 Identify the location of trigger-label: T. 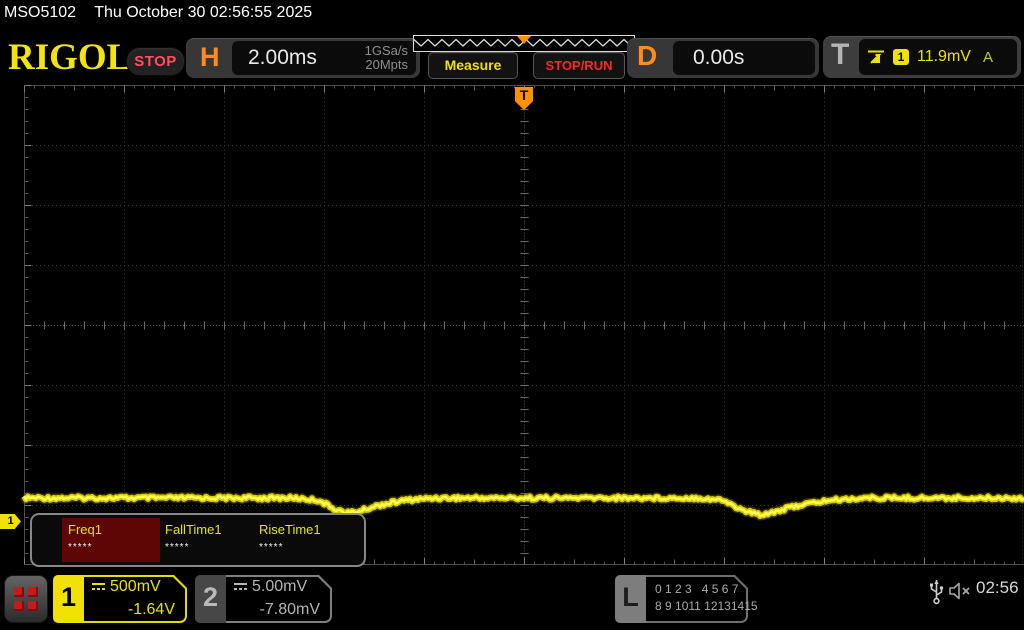
(840, 54).